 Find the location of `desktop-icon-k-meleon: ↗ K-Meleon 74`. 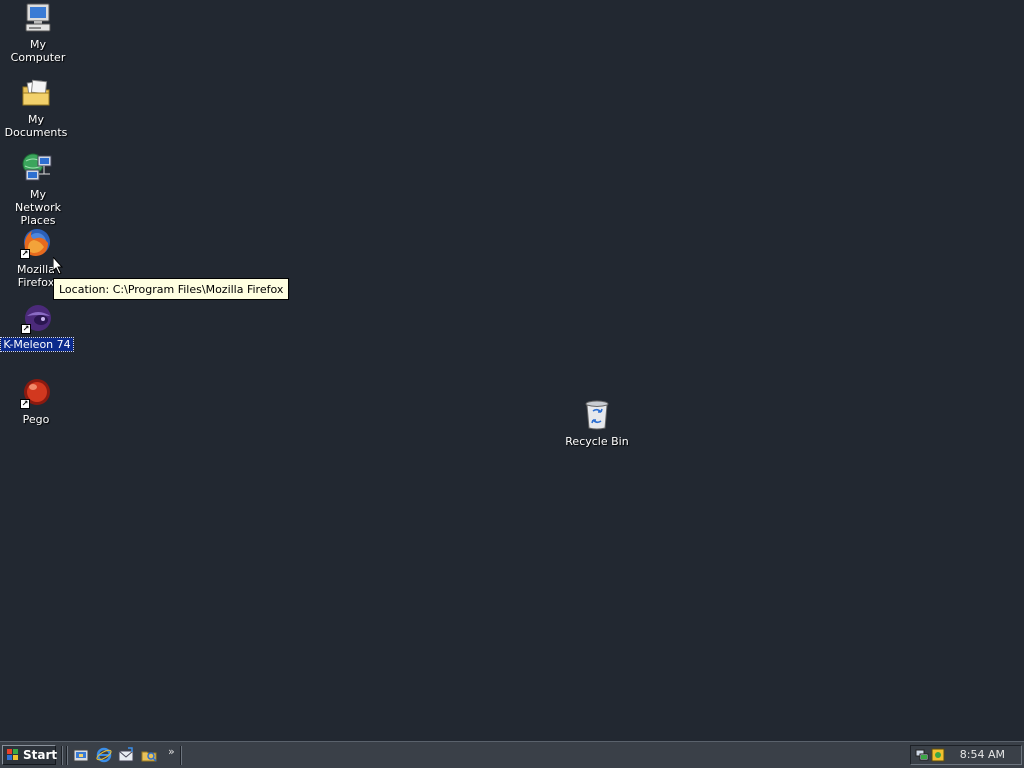

desktop-icon-k-meleon: ↗ K-Meleon 74 is located at coordinates (37, 327).